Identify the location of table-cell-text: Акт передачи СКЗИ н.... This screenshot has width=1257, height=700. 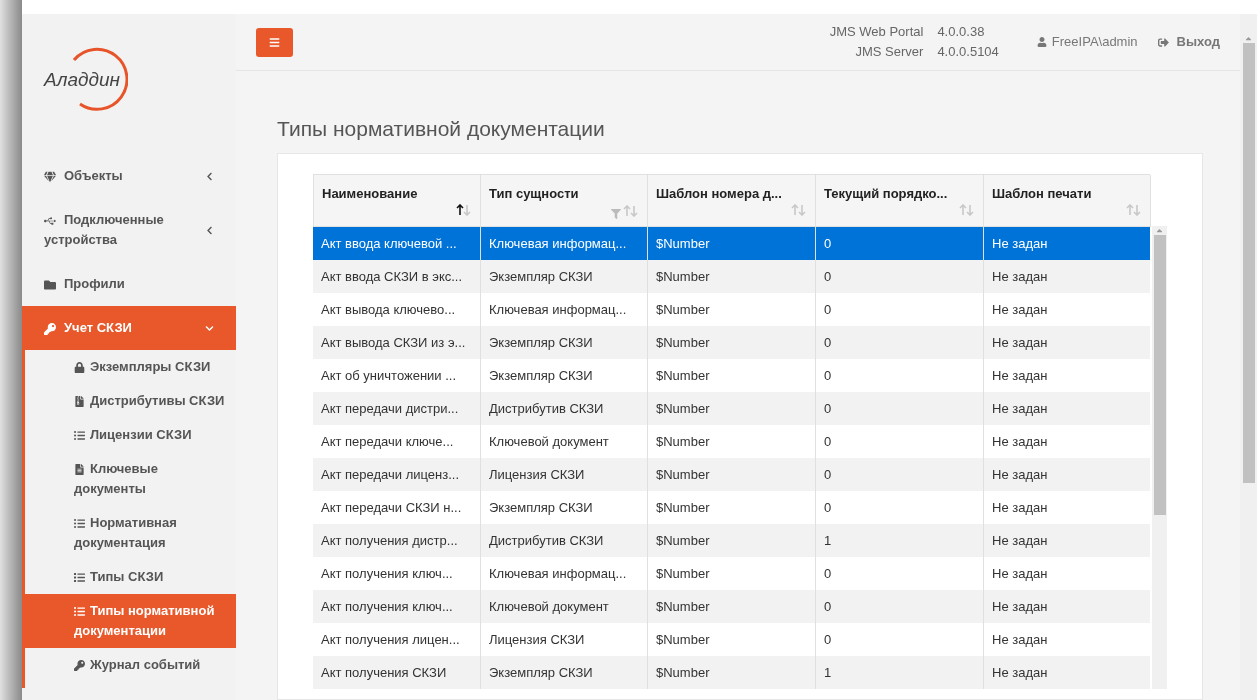
(391, 507).